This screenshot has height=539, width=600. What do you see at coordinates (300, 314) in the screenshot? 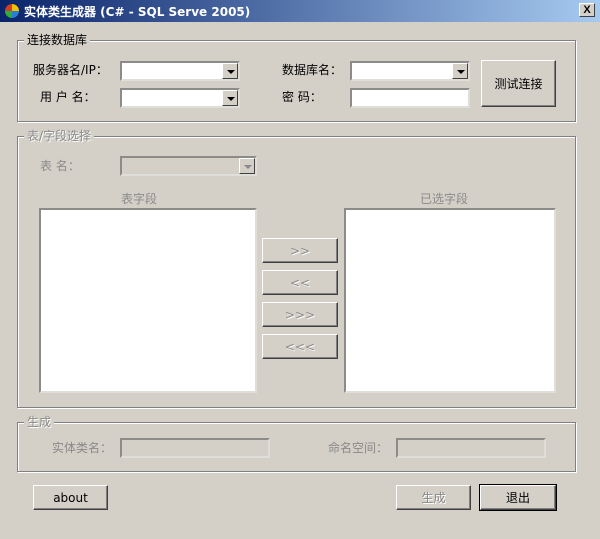
I see `add-all-fields-button: >>>` at bounding box center [300, 314].